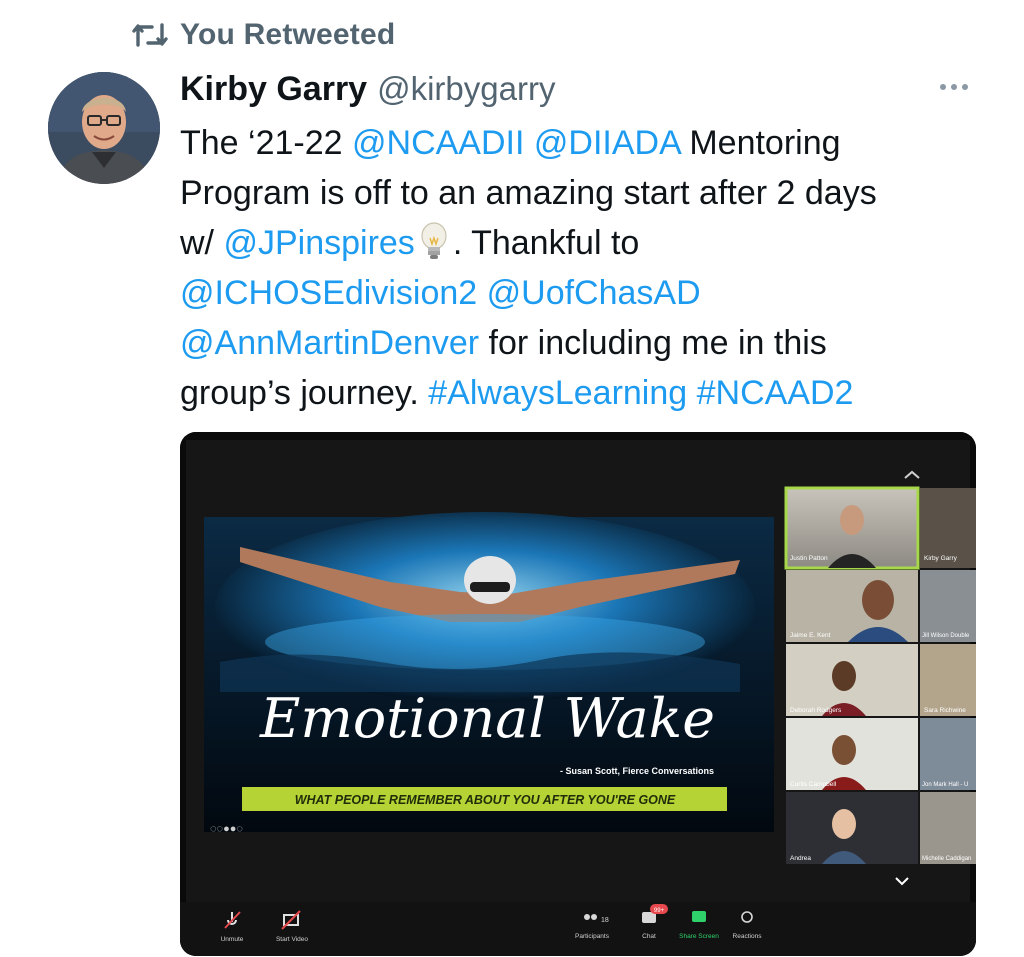  What do you see at coordinates (800, 858) in the screenshot?
I see `participant-name: Andrea` at bounding box center [800, 858].